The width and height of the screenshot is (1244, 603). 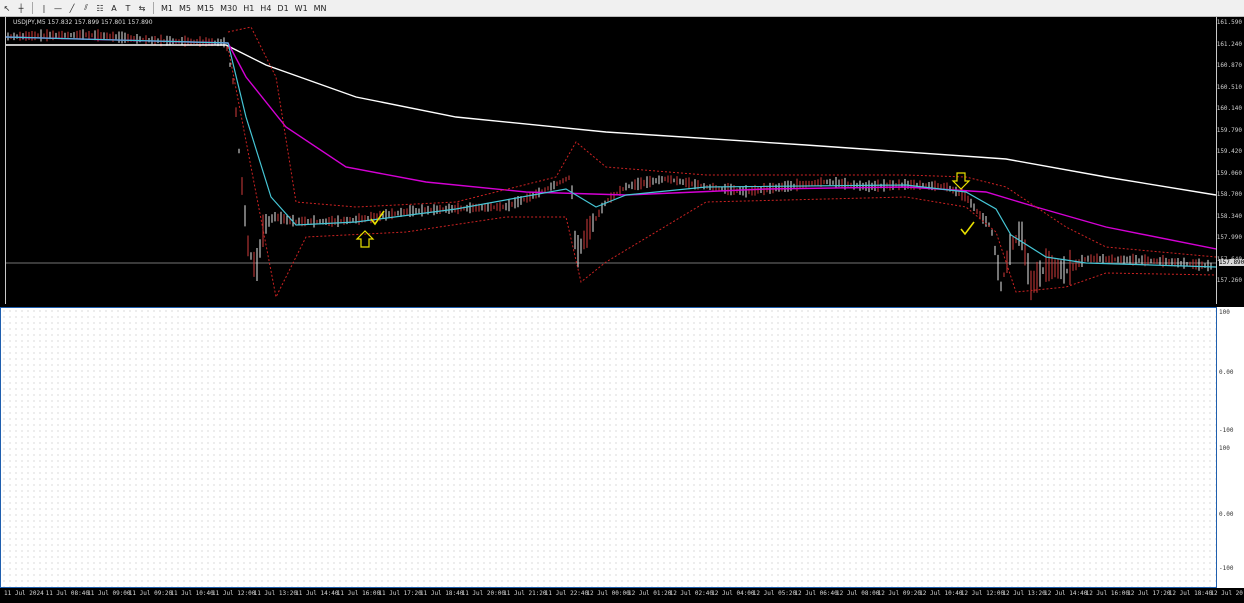 What do you see at coordinates (86, 8) in the screenshot?
I see `channel-icon: ⫽` at bounding box center [86, 8].